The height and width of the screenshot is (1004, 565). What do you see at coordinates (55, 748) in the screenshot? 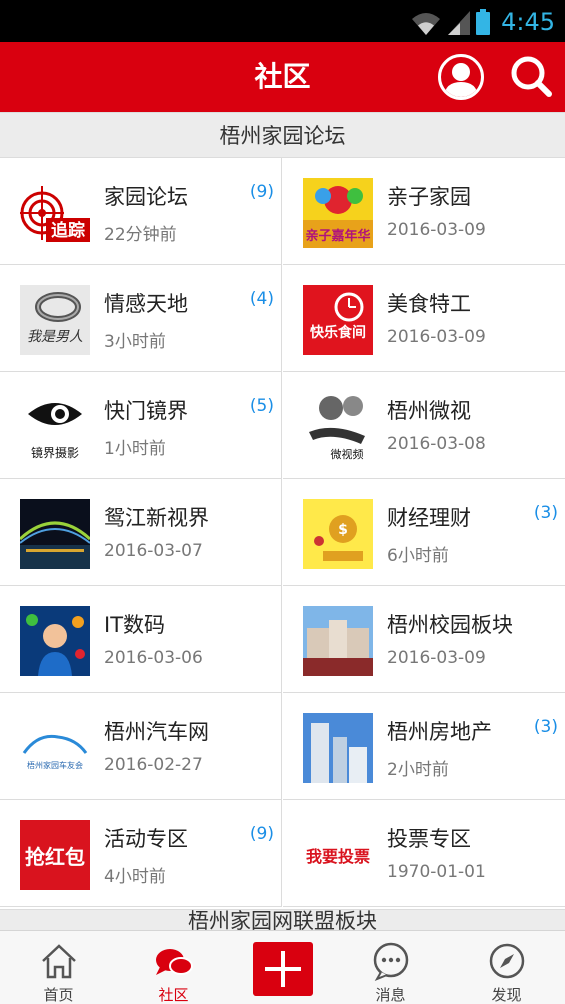
I see `car-club-logo: 梧州家园车友会` at bounding box center [55, 748].